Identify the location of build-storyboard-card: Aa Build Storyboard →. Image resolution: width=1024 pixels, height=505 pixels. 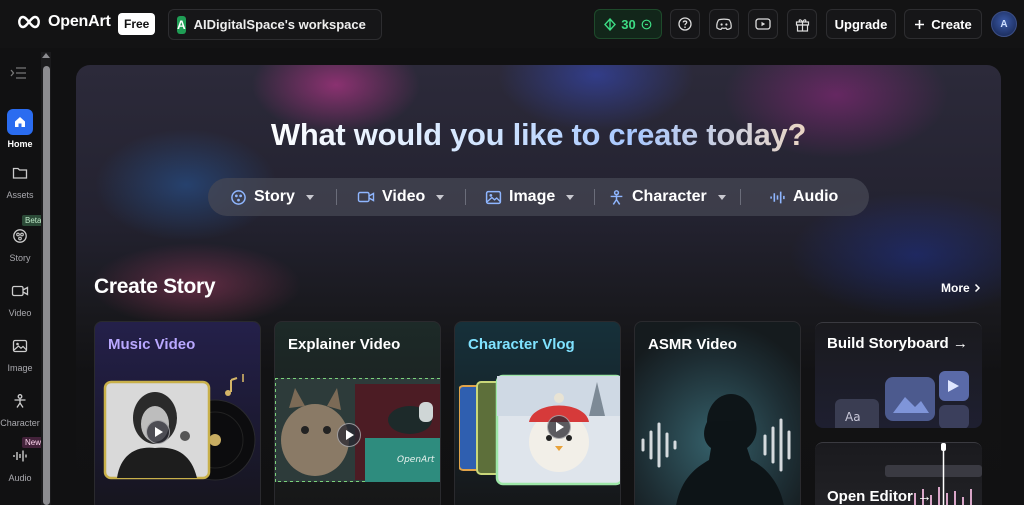
(898, 375).